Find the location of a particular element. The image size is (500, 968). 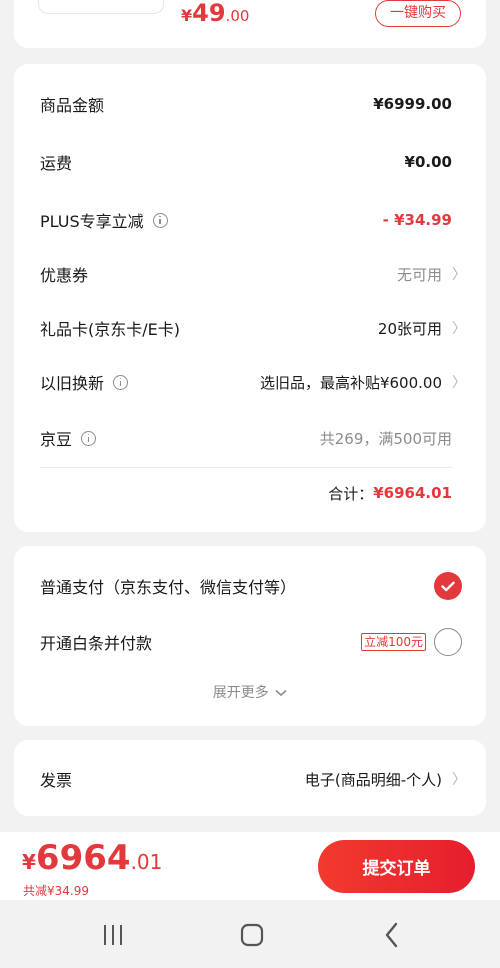

plus-discount-row: PLUS专享立减 - ¥34.99 is located at coordinates (253, 220).